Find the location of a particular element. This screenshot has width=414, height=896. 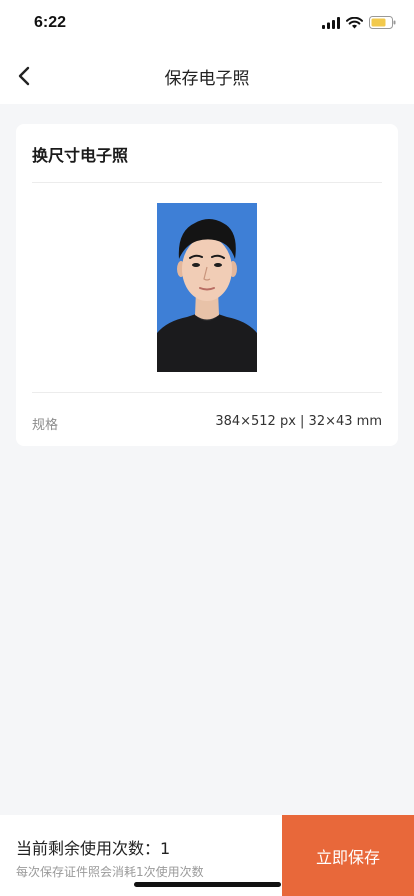

home-indicator is located at coordinates (207, 884).